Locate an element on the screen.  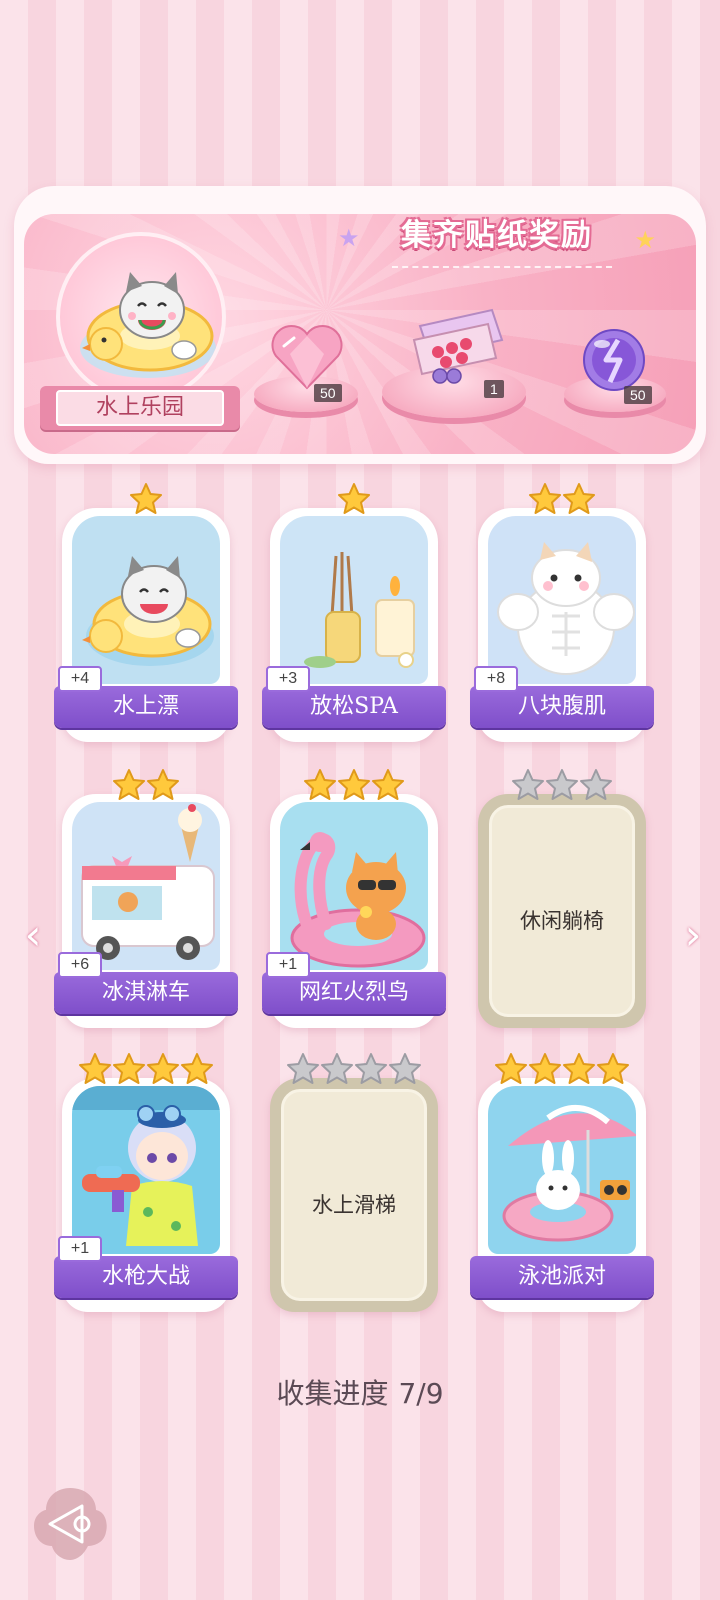
pink-heart-gem-icon is located at coordinates (307, 357).